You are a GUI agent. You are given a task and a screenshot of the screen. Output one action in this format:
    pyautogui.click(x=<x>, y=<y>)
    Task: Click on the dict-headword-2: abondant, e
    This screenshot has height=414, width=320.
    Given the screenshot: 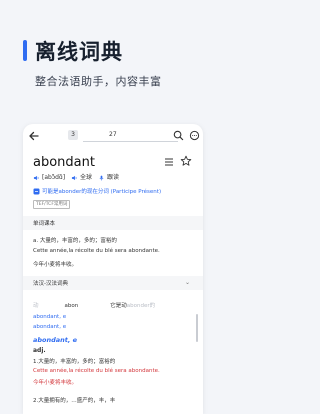 What is the action you would take?
    pyautogui.click(x=49, y=327)
    